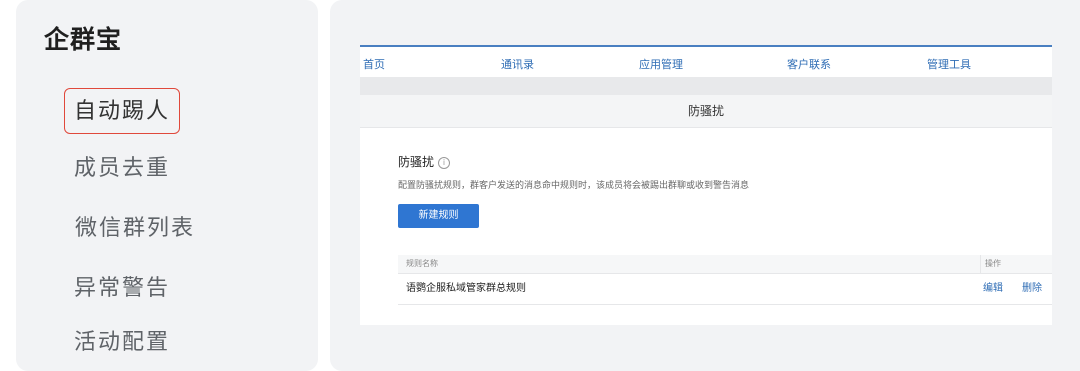 This screenshot has height=371, width=1080. I want to click on rule-name-cell: 语鹦企服私域管家群总规则, so click(466, 288).